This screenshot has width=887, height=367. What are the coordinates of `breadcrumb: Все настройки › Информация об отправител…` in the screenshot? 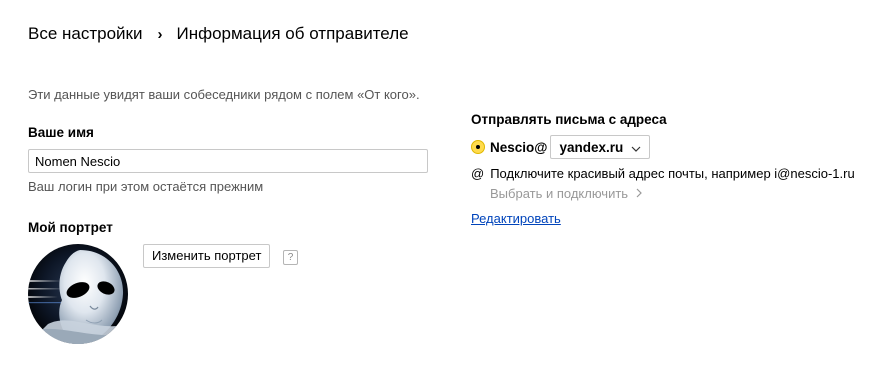 It's located at (218, 34).